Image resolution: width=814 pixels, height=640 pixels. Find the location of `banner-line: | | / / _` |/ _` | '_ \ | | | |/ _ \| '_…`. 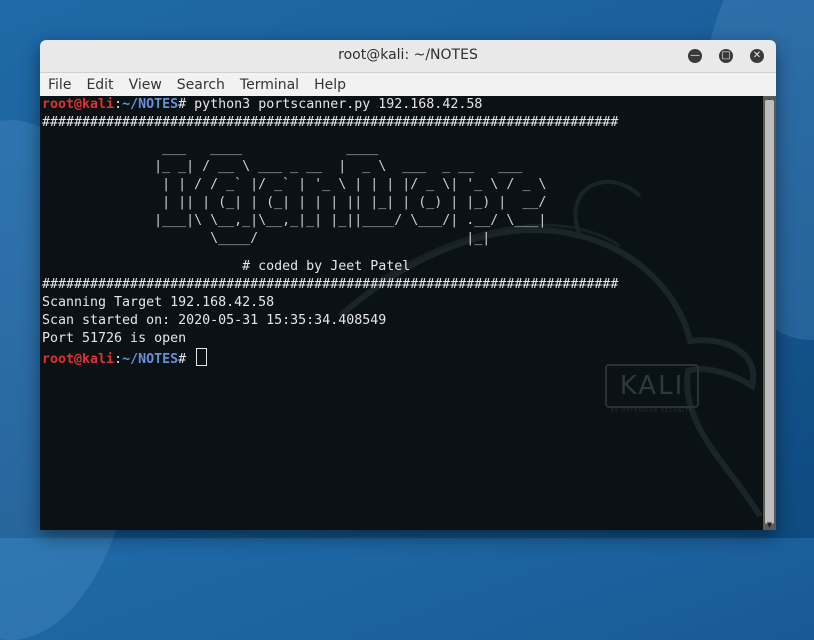

banner-line: | | / / _` |/ _` | '_ \ | | | |/ _ \| '_… is located at coordinates (294, 184).